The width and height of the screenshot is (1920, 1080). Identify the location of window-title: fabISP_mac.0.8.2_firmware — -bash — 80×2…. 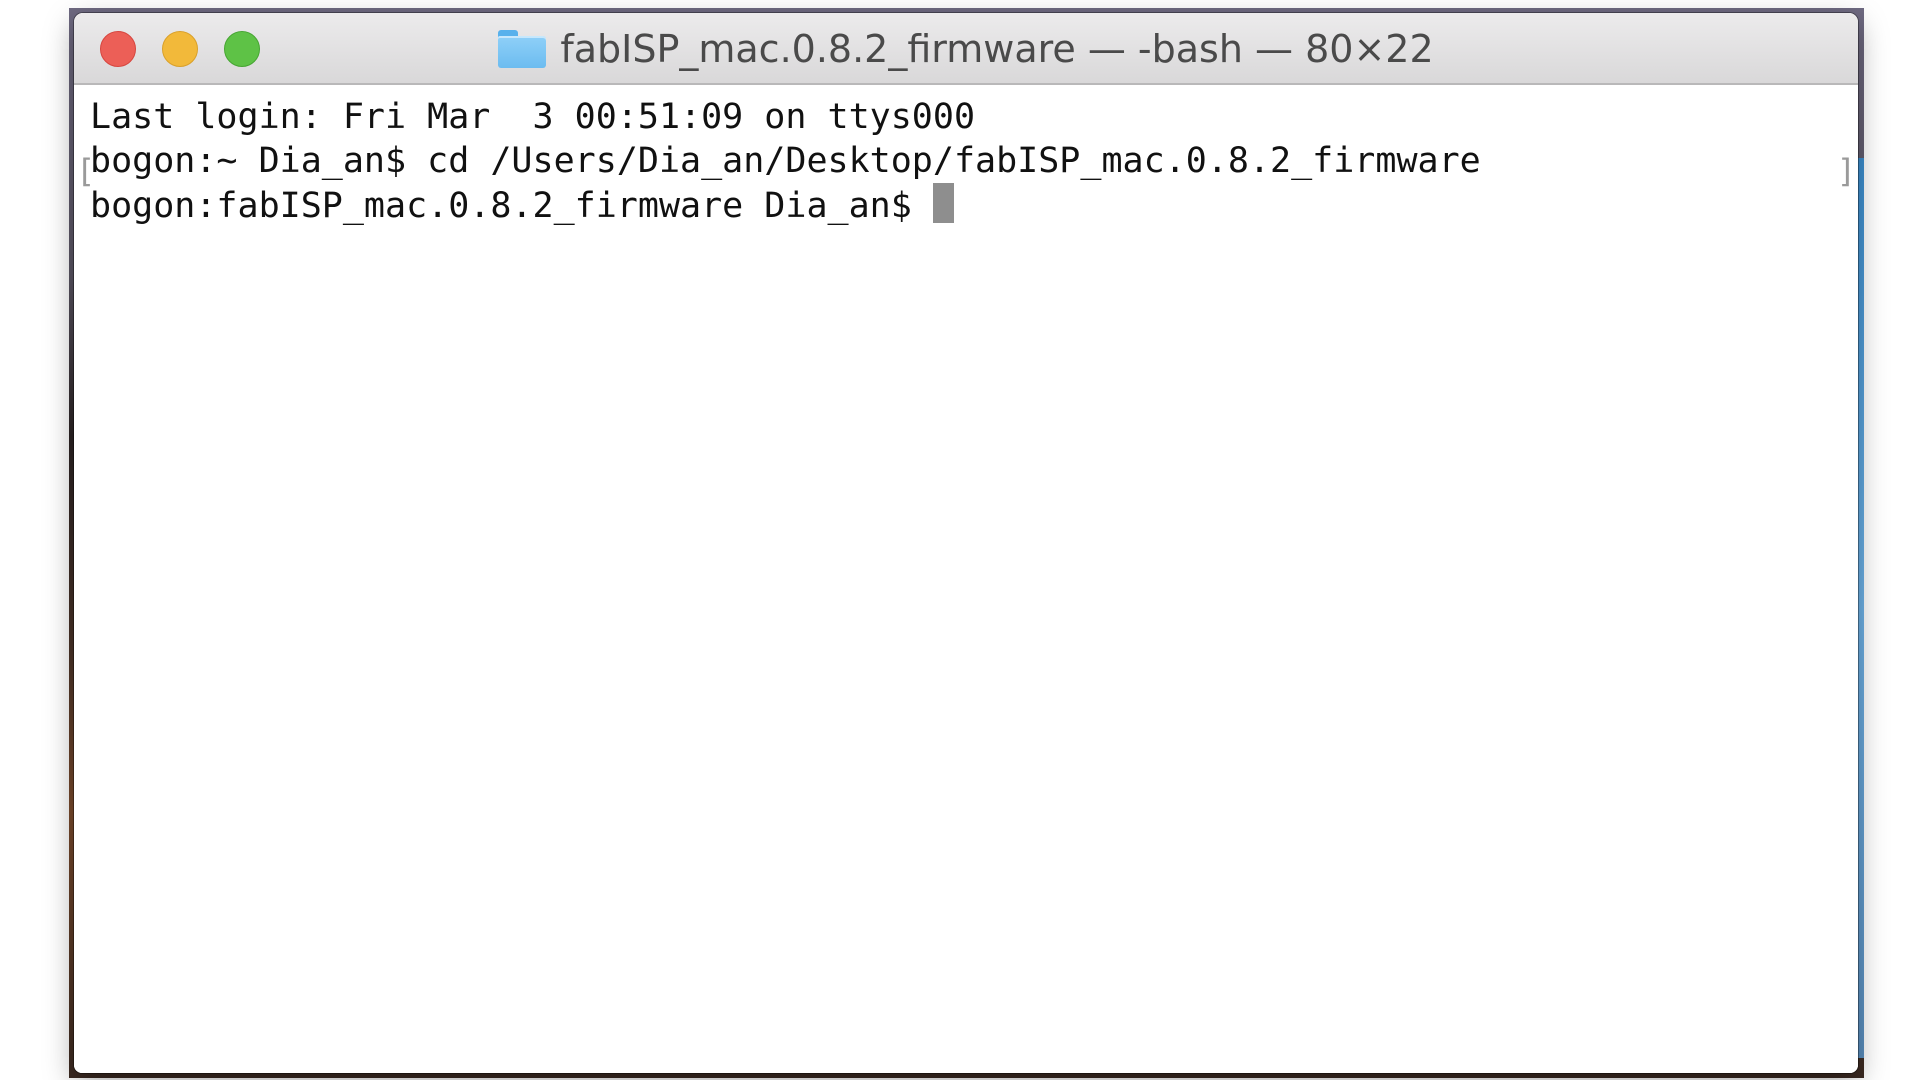
(966, 49).